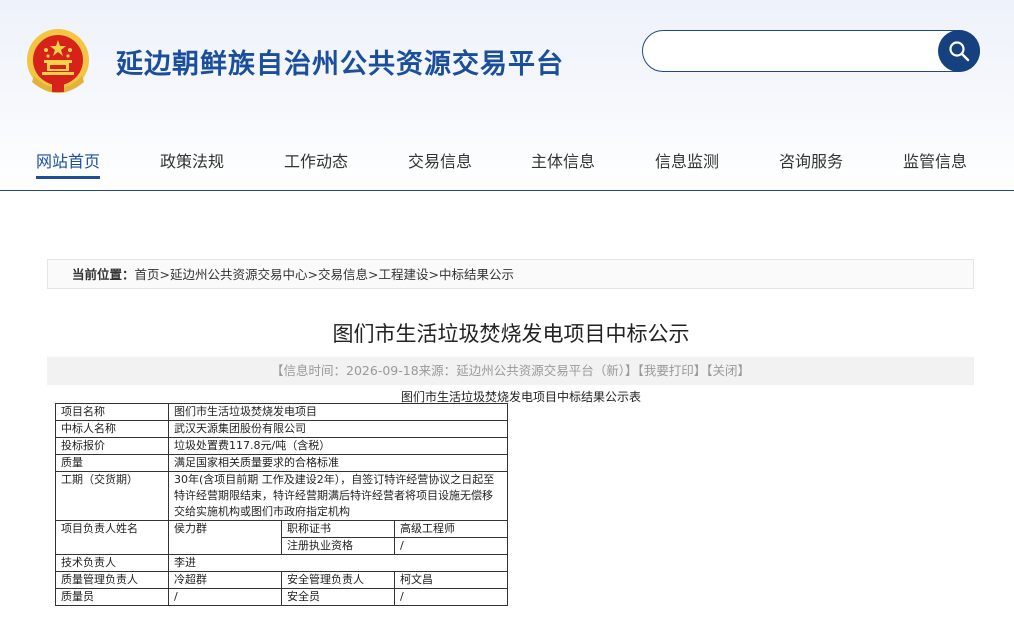  Describe the element at coordinates (333, 495) in the screenshot. I see `period-line: 特许经营期限结束，特许经营期满后特许经营者将项目设施无偿移` at that location.